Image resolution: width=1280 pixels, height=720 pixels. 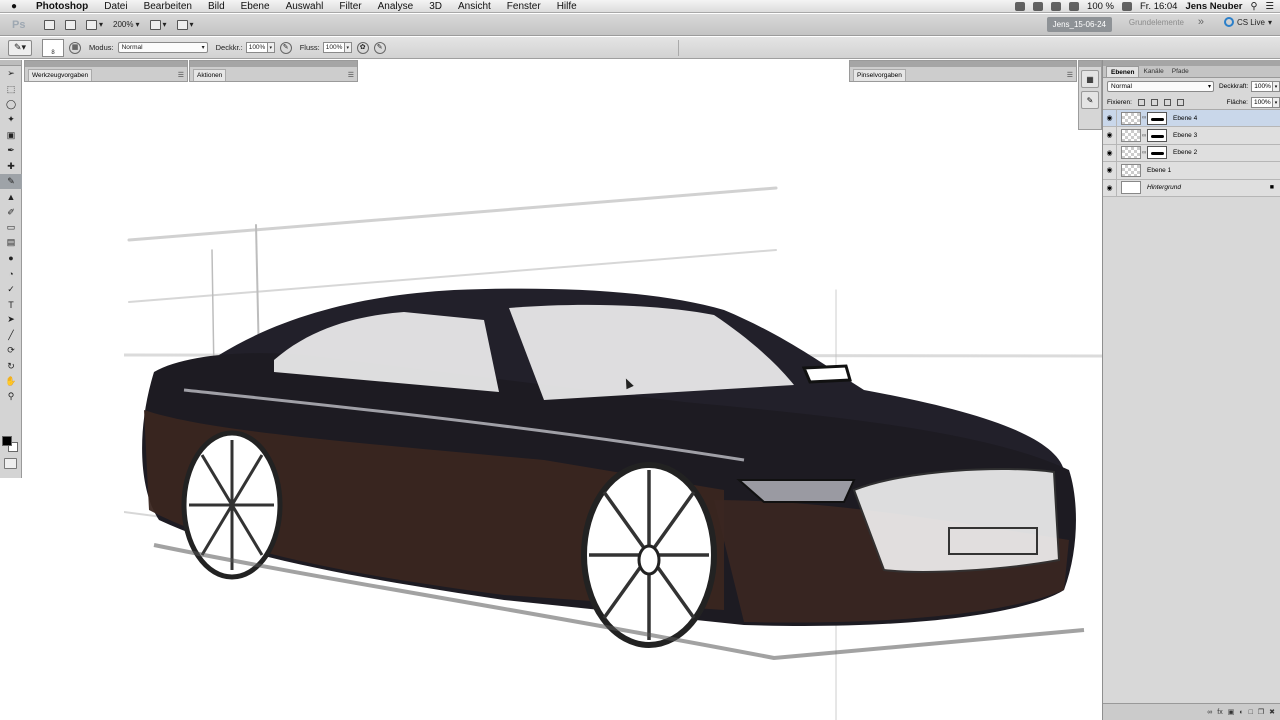 What do you see at coordinates (185, 24) in the screenshot?
I see `screen-mode-button: ▾` at bounding box center [185, 24].